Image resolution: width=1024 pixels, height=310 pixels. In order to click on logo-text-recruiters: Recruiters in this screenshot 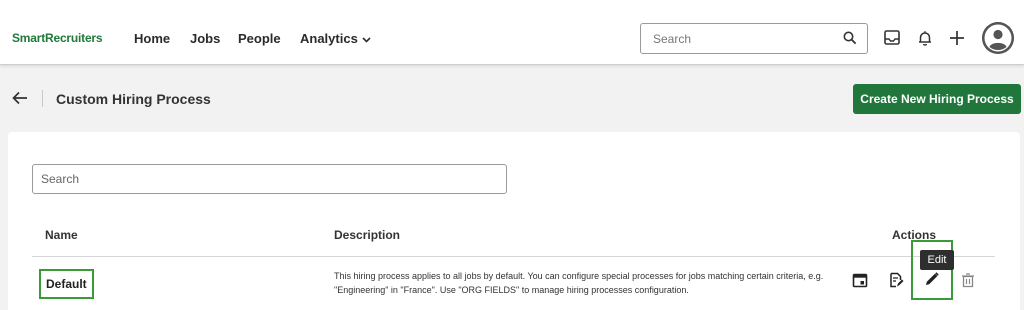, I will do `click(74, 38)`.